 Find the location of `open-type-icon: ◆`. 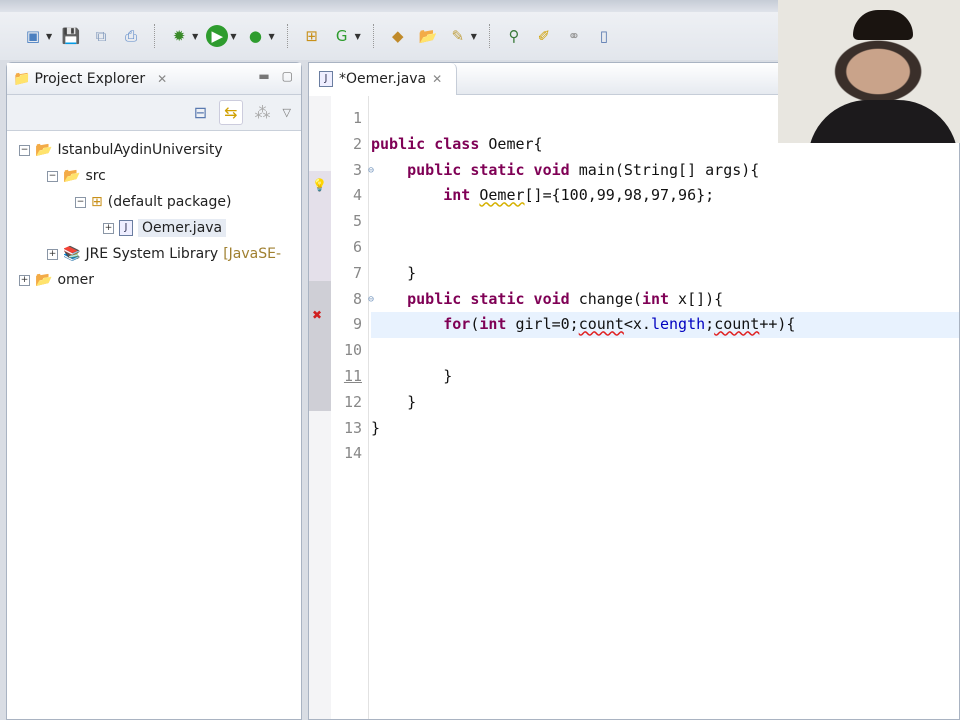

open-type-icon: ◆ is located at coordinates (398, 36).